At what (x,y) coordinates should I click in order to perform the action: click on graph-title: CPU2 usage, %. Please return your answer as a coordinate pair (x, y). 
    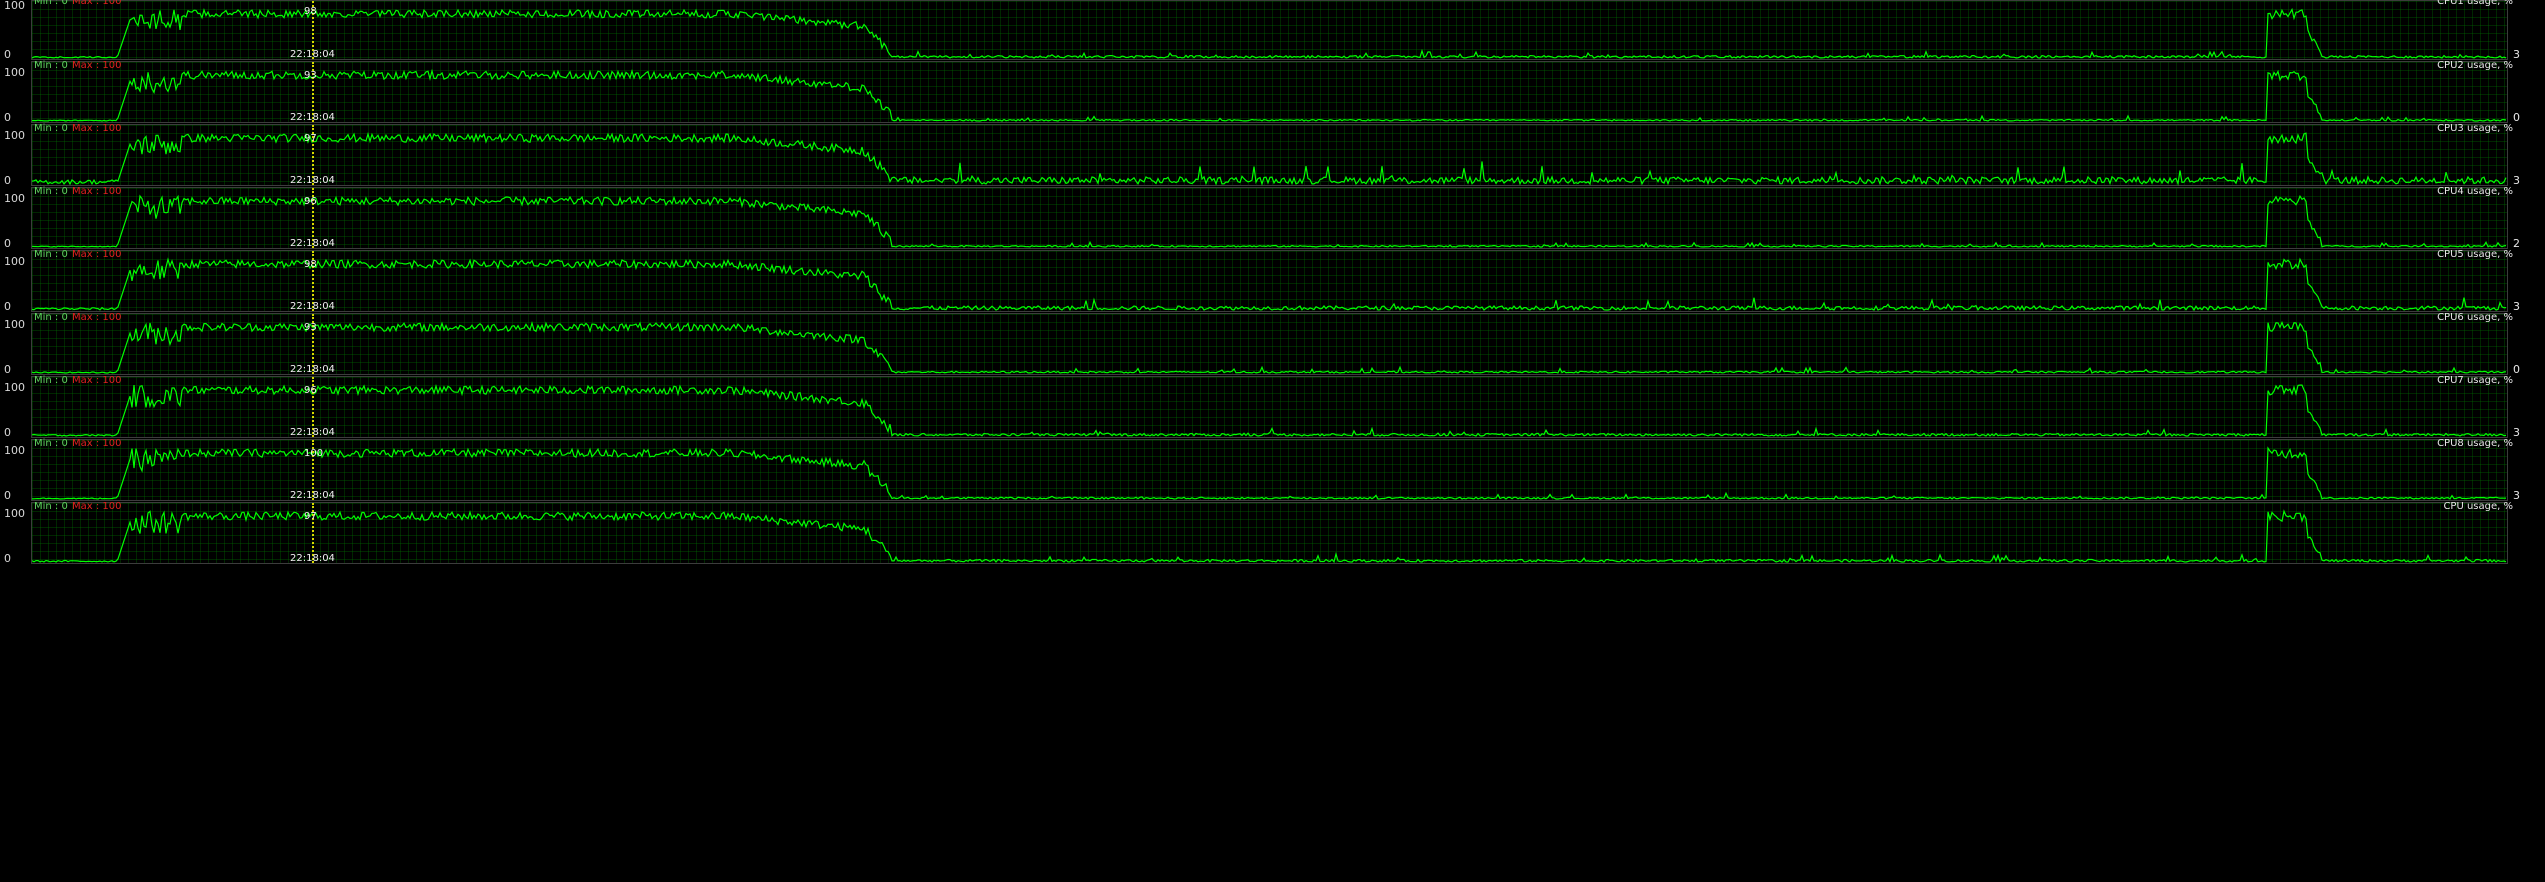
    Looking at the image, I should click on (2475, 65).